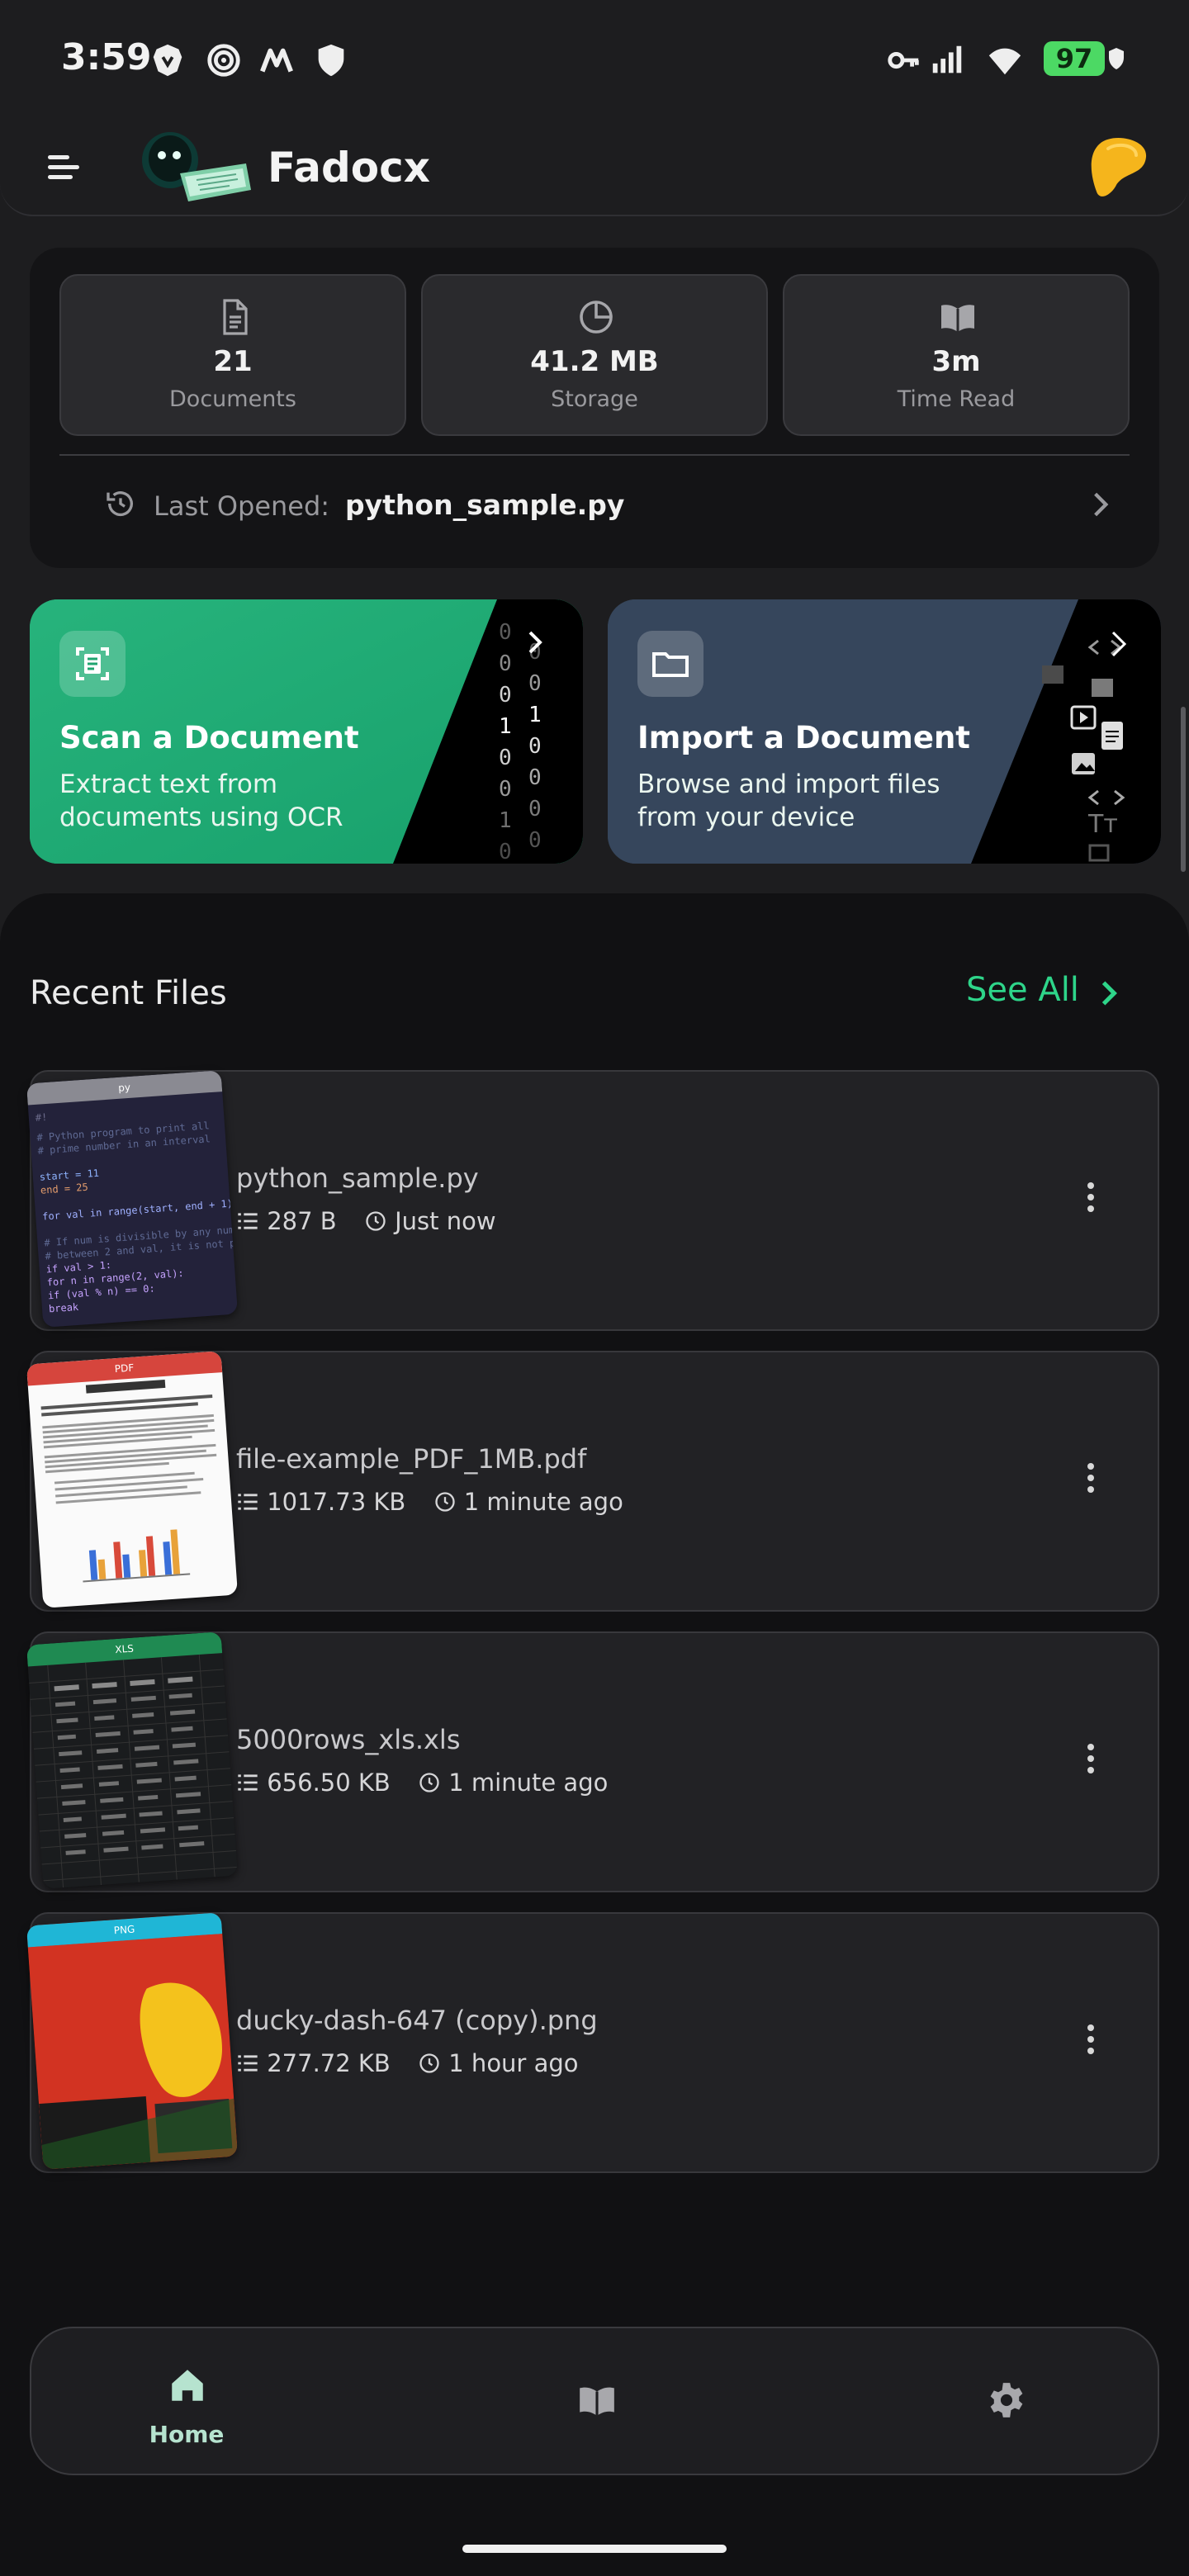 This screenshot has width=1189, height=2576. What do you see at coordinates (1074, 58) in the screenshot?
I see `battery-level: 97` at bounding box center [1074, 58].